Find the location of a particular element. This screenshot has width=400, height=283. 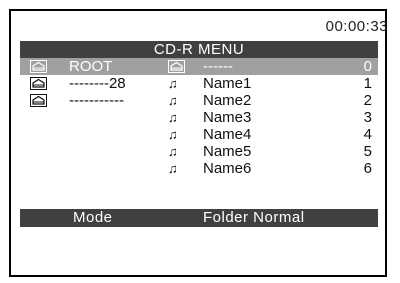

track-name: ------ is located at coordinates (218, 66).